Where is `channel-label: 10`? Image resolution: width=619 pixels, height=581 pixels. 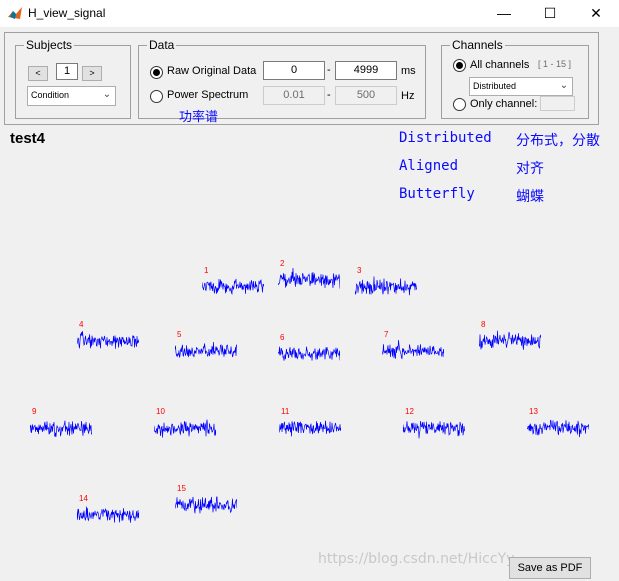 channel-label: 10 is located at coordinates (160, 411).